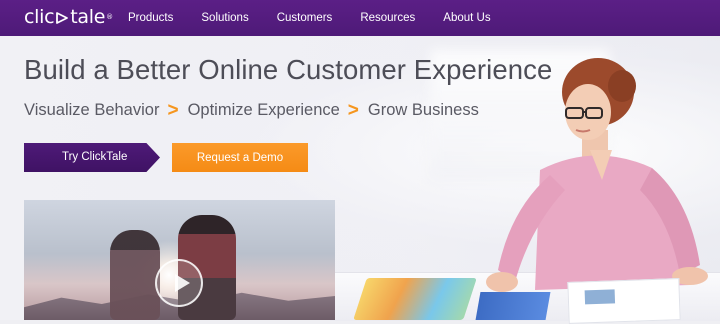  I want to click on tablet-heatmap, so click(415, 299).